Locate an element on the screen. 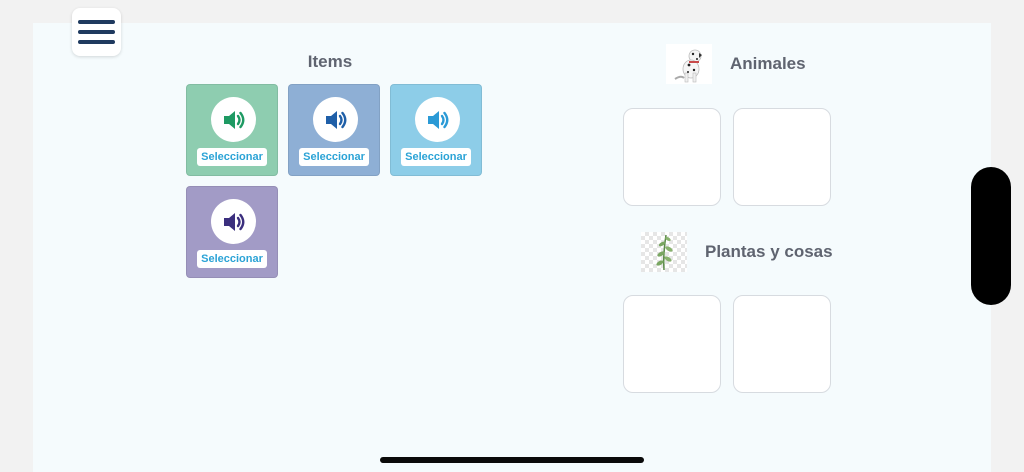 The image size is (1024, 472). menu-button is located at coordinates (96, 32).